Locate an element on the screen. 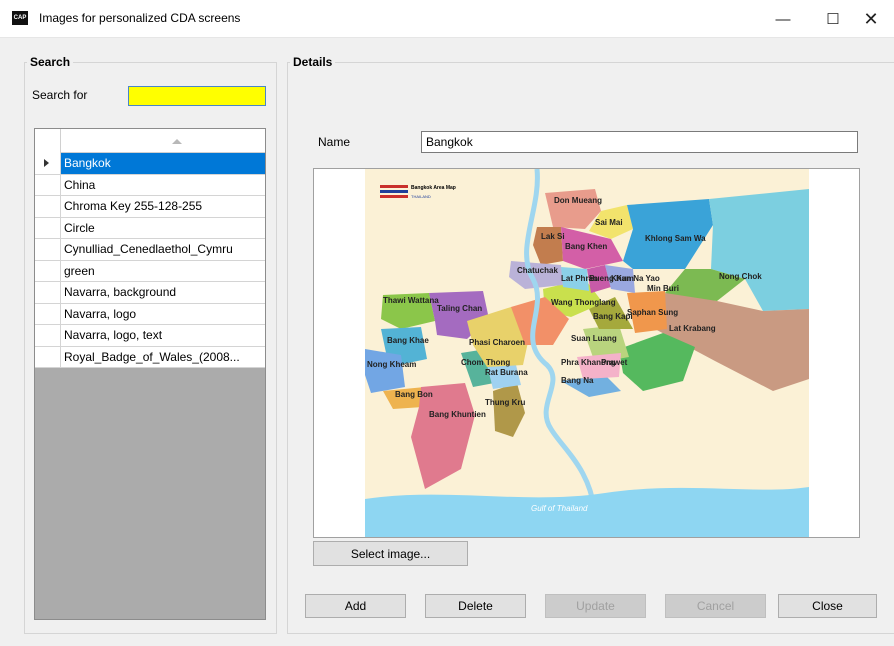  image-name-cell: Cynulliad_Cenedlaethol_Cymru is located at coordinates (163, 249).